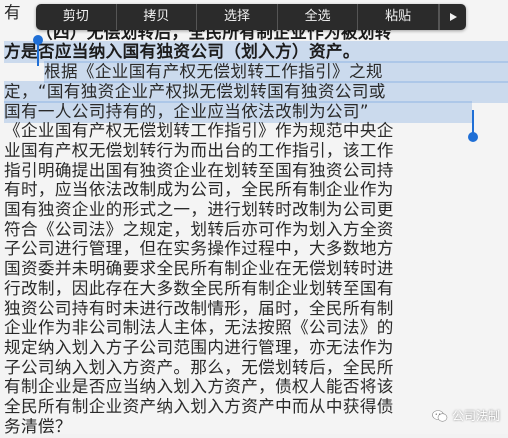 The image size is (508, 438). What do you see at coordinates (473, 122) in the screenshot?
I see `selection-end-bar` at bounding box center [473, 122].